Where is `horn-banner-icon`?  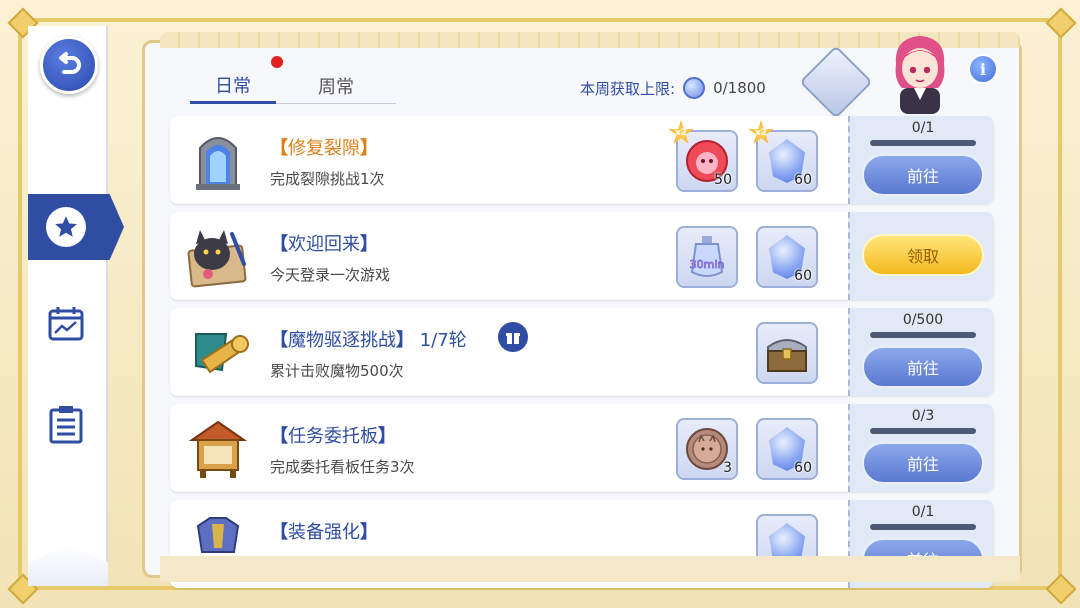 horn-banner-icon is located at coordinates (218, 352).